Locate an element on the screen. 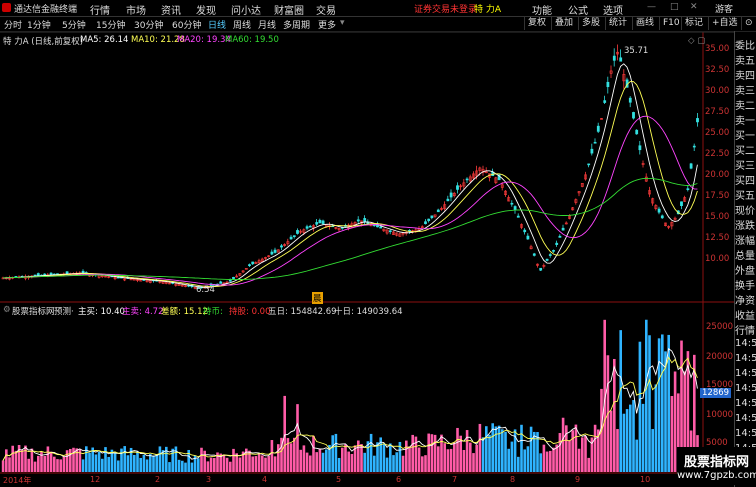 The height and width of the screenshot is (487, 756). menu-faxian: 发现 is located at coordinates (206, 9).